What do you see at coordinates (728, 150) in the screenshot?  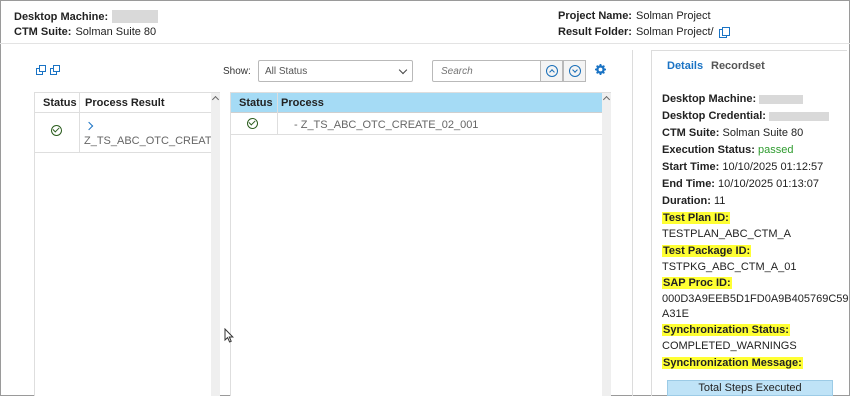 I see `detail-execution-status: Execution Status: passed` at bounding box center [728, 150].